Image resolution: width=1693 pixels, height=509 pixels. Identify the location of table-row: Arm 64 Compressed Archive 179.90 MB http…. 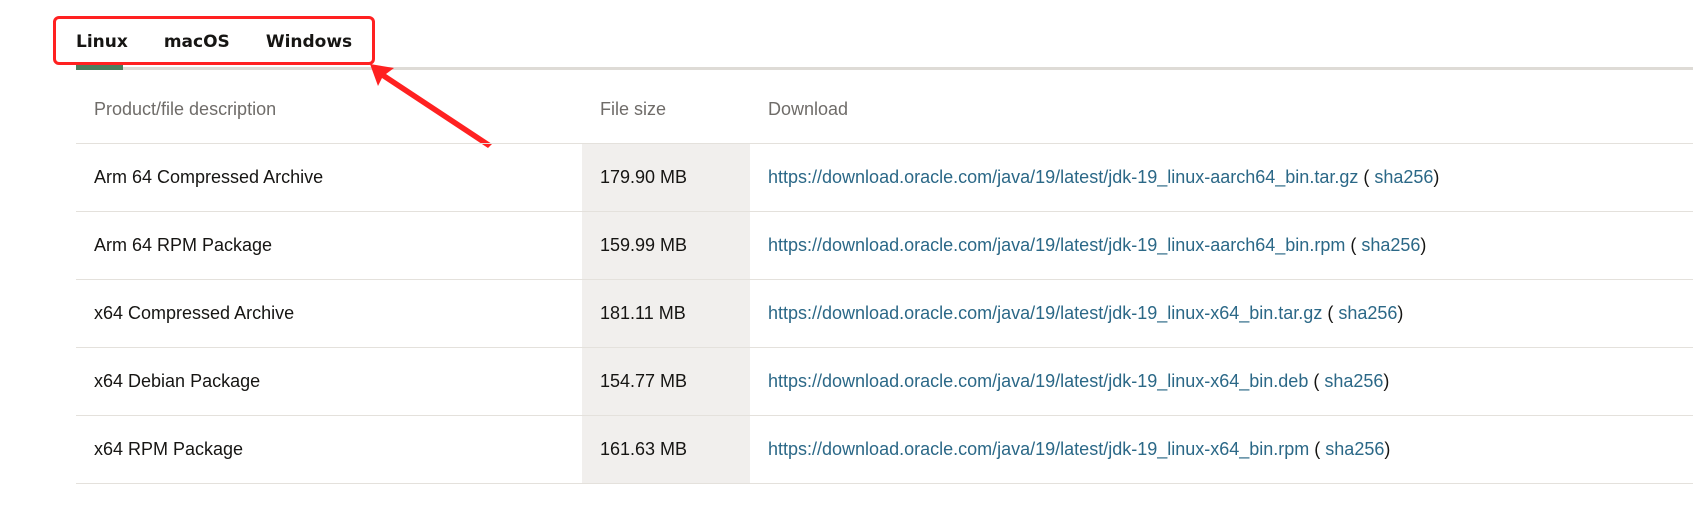
(884, 178).